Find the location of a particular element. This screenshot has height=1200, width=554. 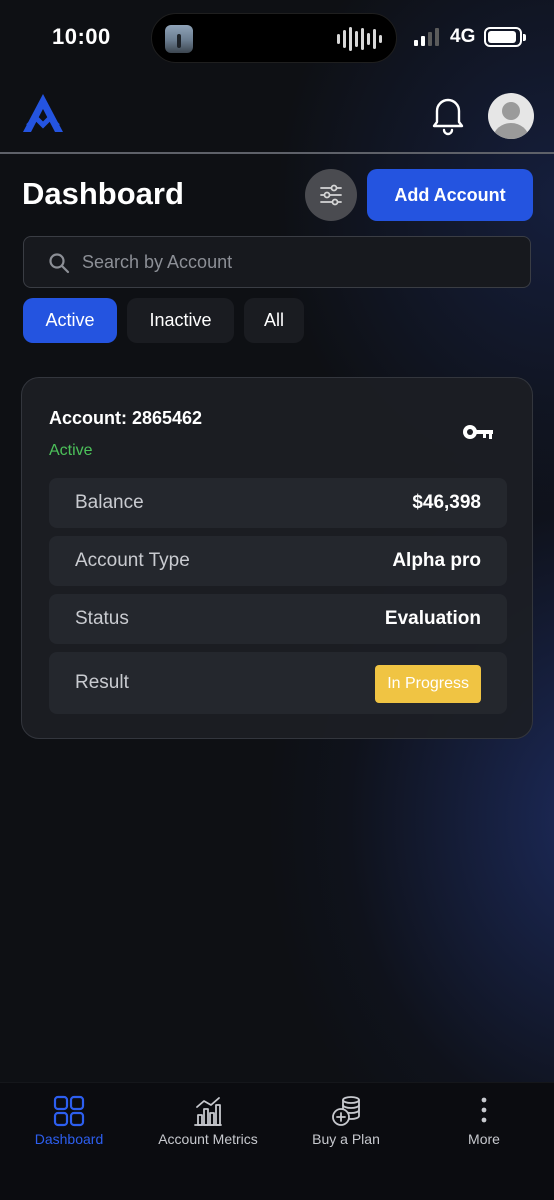

user-avatar-icon is located at coordinates (511, 116).